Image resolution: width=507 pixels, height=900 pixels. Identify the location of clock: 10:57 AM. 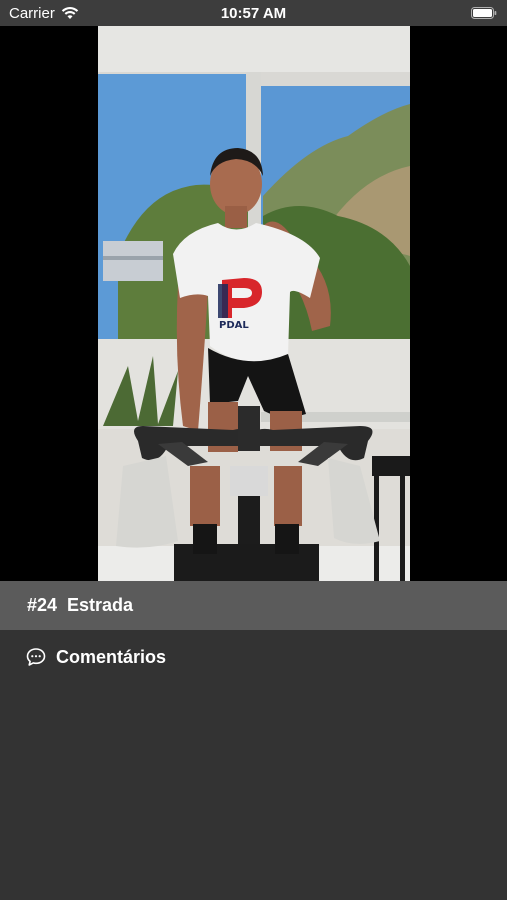
(253, 13).